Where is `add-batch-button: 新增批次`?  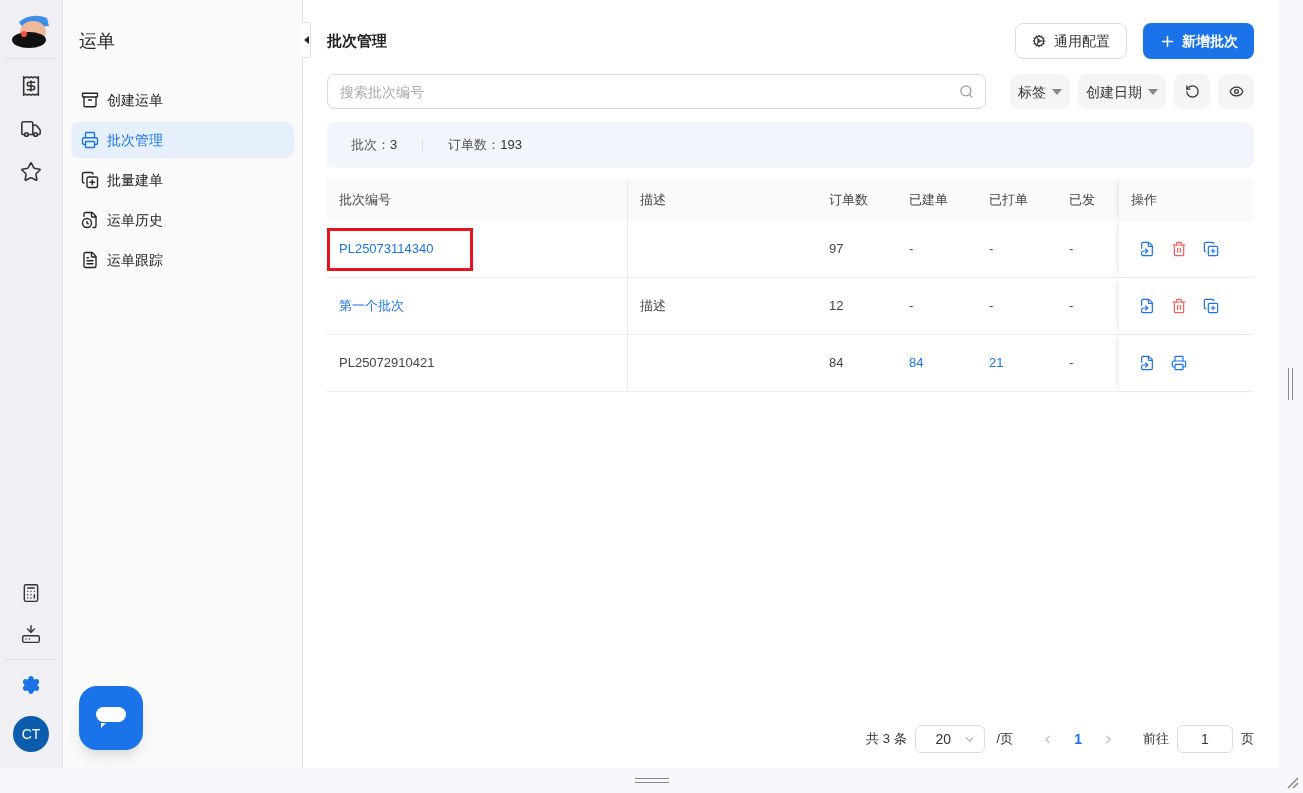
add-batch-button: 新增批次 is located at coordinates (1198, 41).